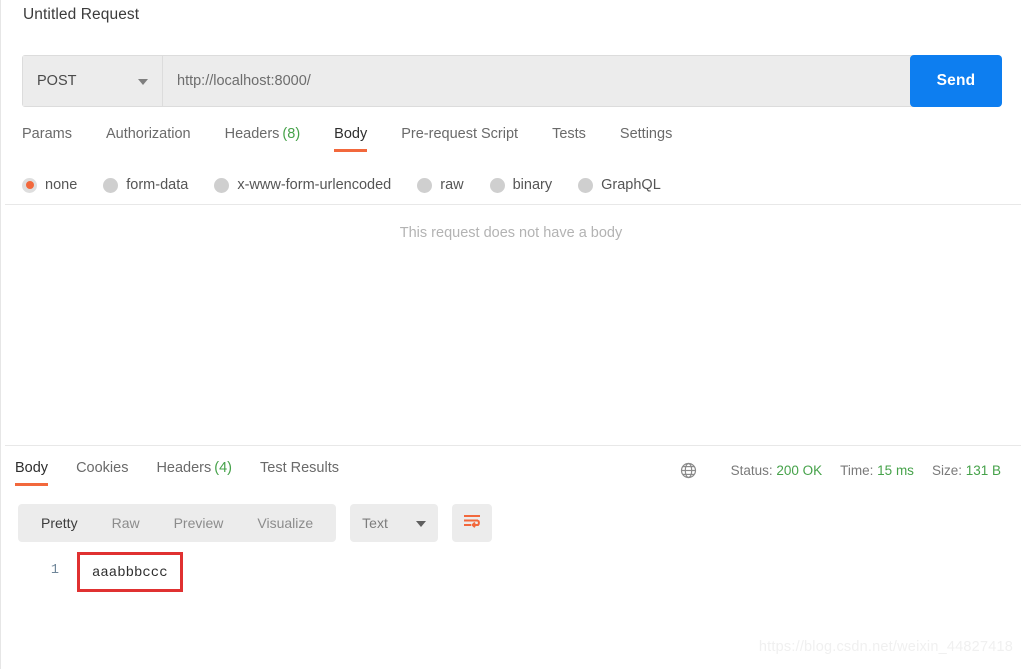 The width and height of the screenshot is (1021, 669). I want to click on status-value: 200 OK, so click(799, 470).